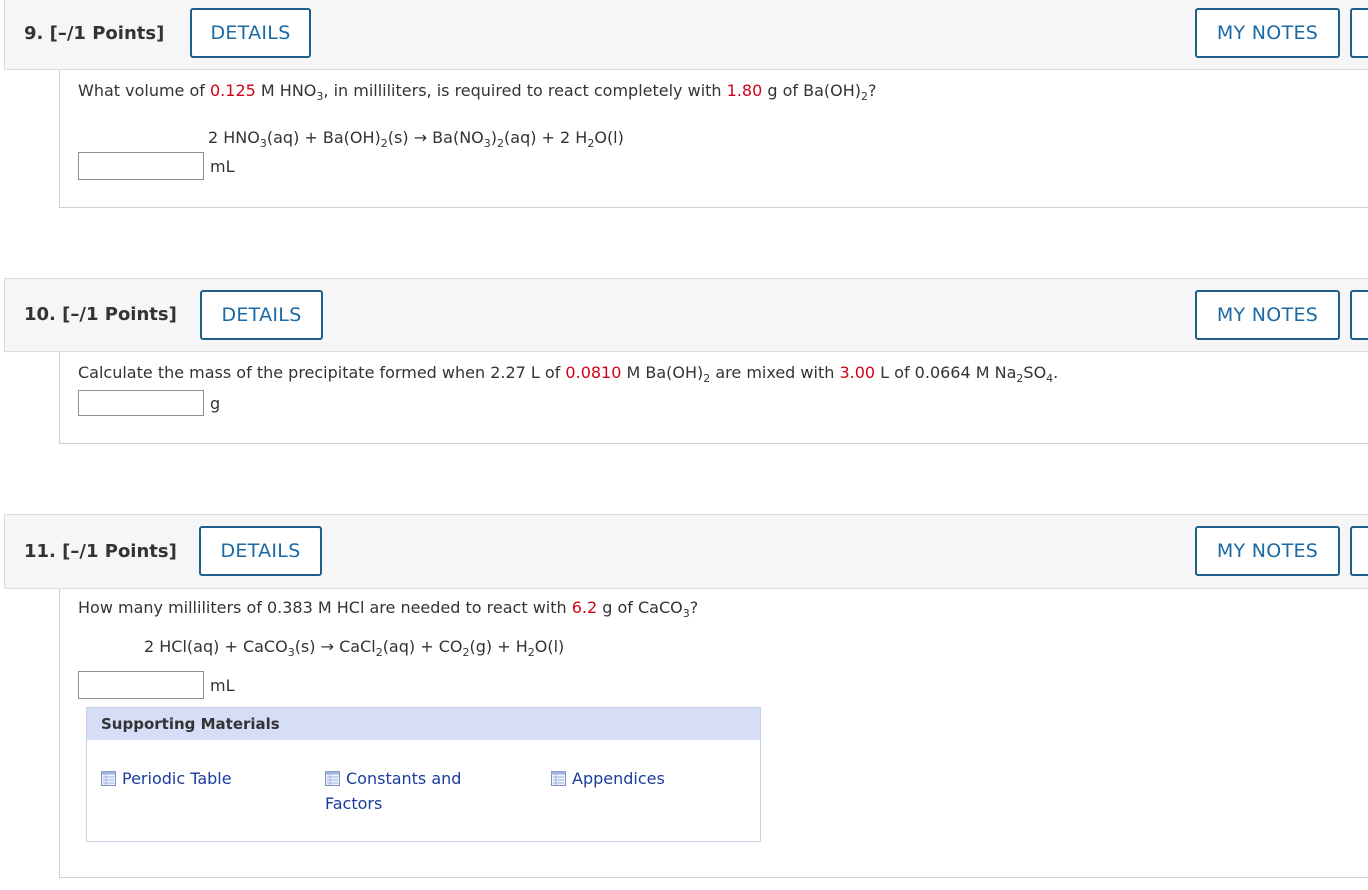  I want to click on periodic-table-link: Periodic Table, so click(166, 778).